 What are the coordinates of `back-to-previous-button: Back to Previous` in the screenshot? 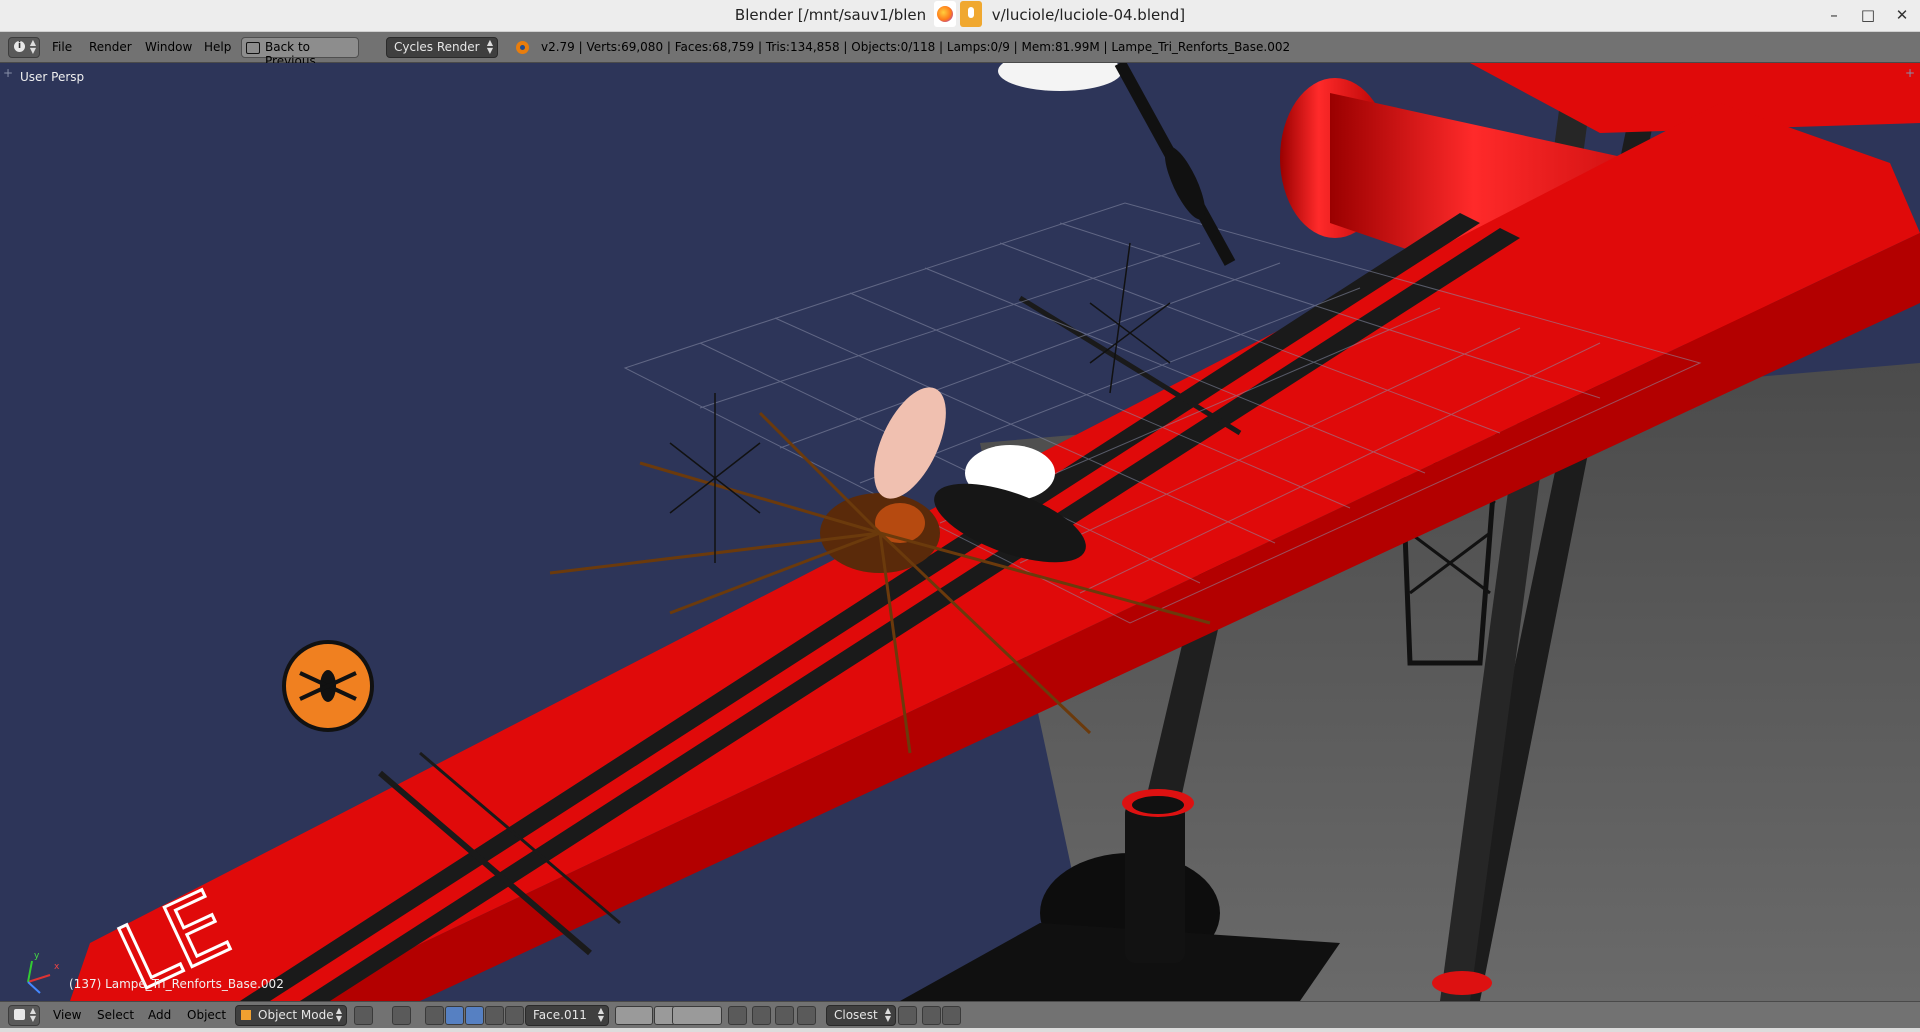 It's located at (300, 52).